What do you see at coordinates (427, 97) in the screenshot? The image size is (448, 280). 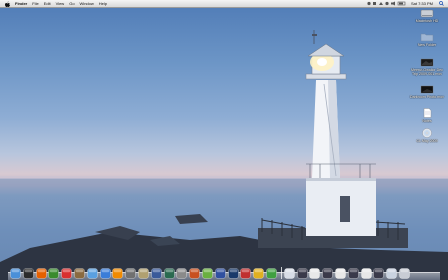 I see `desktop-icon-label: Darkroom Photo.mov` at bounding box center [427, 97].